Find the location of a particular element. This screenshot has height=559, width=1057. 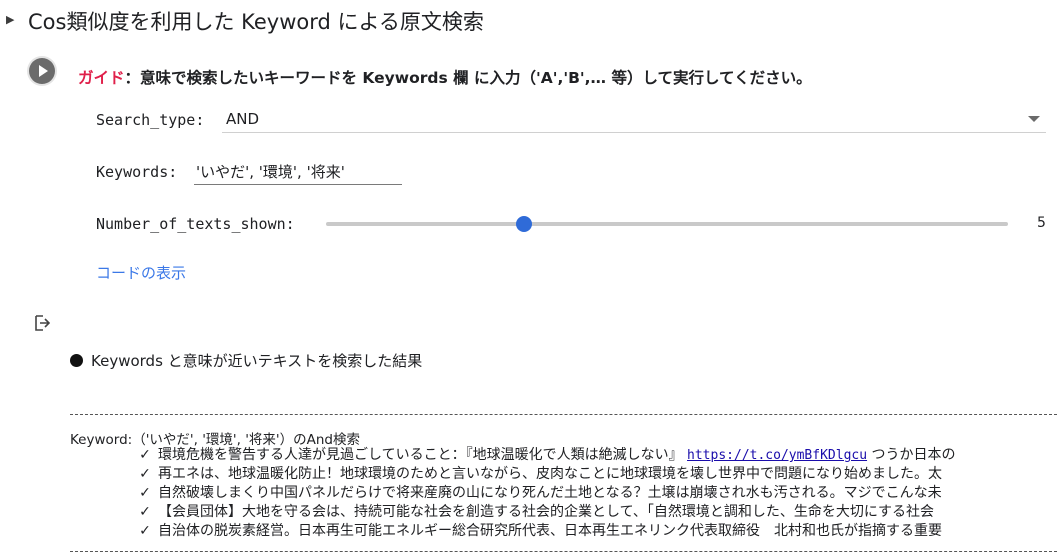

show-code-link: コードの表示 is located at coordinates (141, 272).